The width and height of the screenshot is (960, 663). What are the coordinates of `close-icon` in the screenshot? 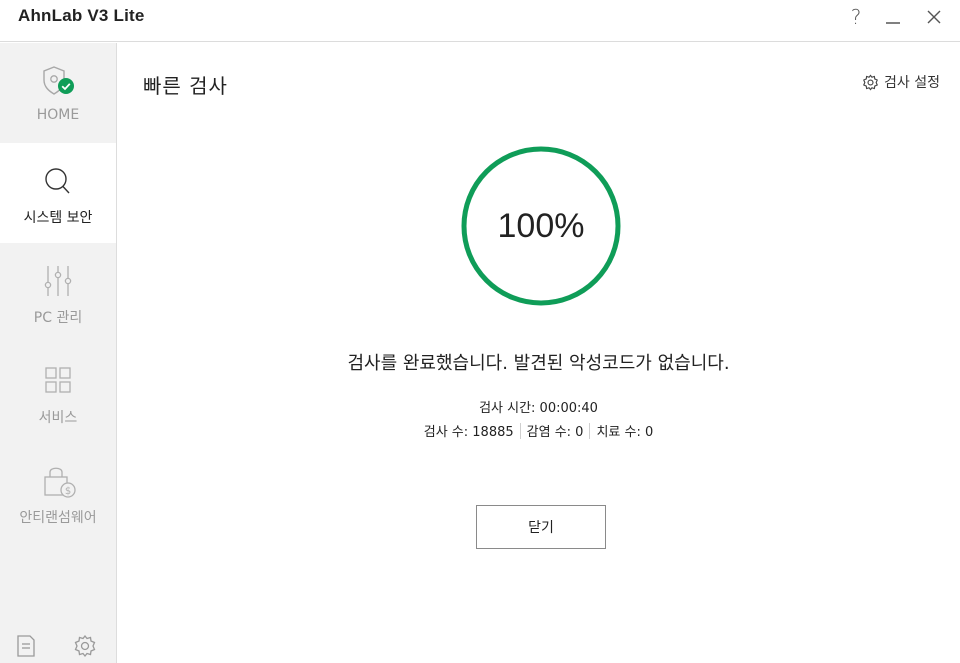 It's located at (934, 17).